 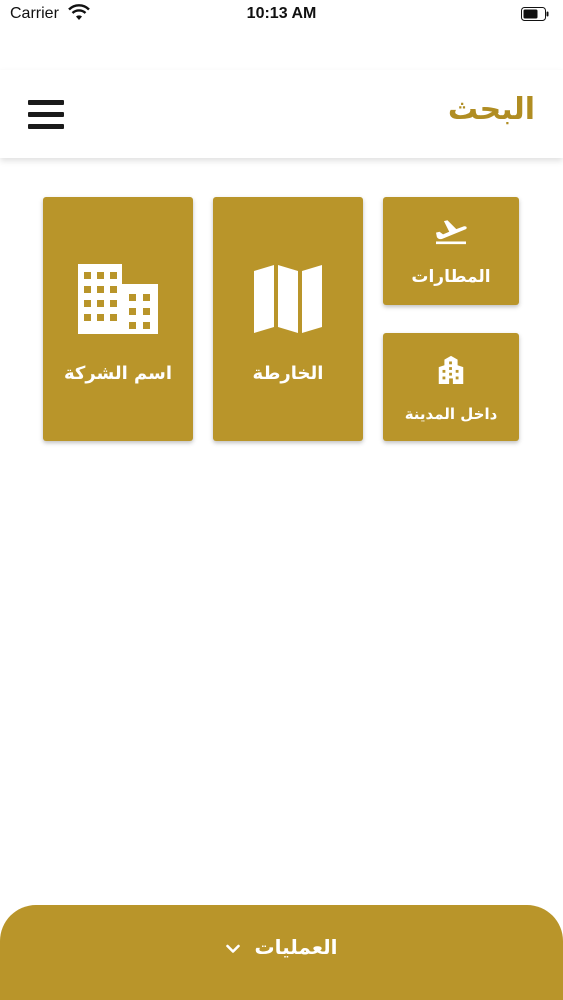 I want to click on chevron-down-icon, so click(x=232, y=948).